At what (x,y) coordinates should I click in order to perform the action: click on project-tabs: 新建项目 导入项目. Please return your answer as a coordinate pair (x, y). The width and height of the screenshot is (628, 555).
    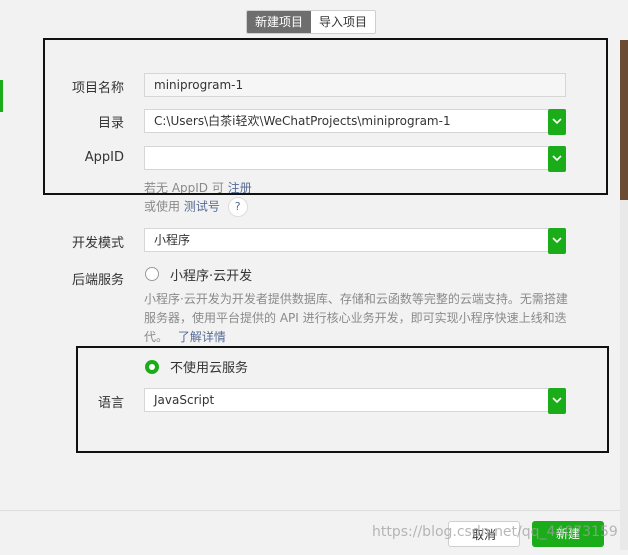
    Looking at the image, I should click on (311, 22).